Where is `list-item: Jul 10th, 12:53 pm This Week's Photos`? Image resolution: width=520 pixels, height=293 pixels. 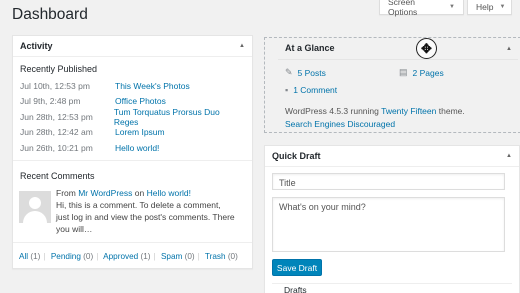 list-item: Jul 10th, 12:53 pm This Week's Photos is located at coordinates (132, 86).